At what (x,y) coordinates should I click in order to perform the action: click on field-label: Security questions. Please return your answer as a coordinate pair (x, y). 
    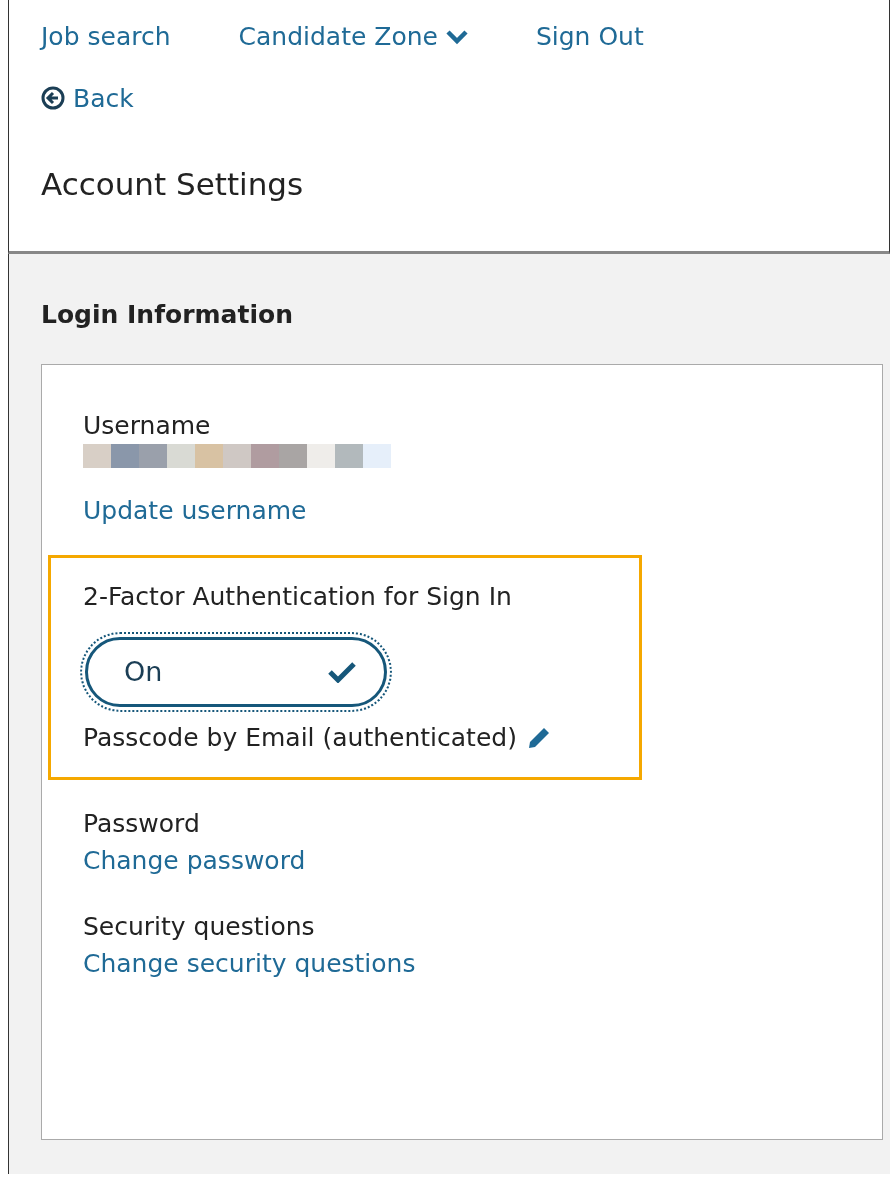
    Looking at the image, I should click on (199, 926).